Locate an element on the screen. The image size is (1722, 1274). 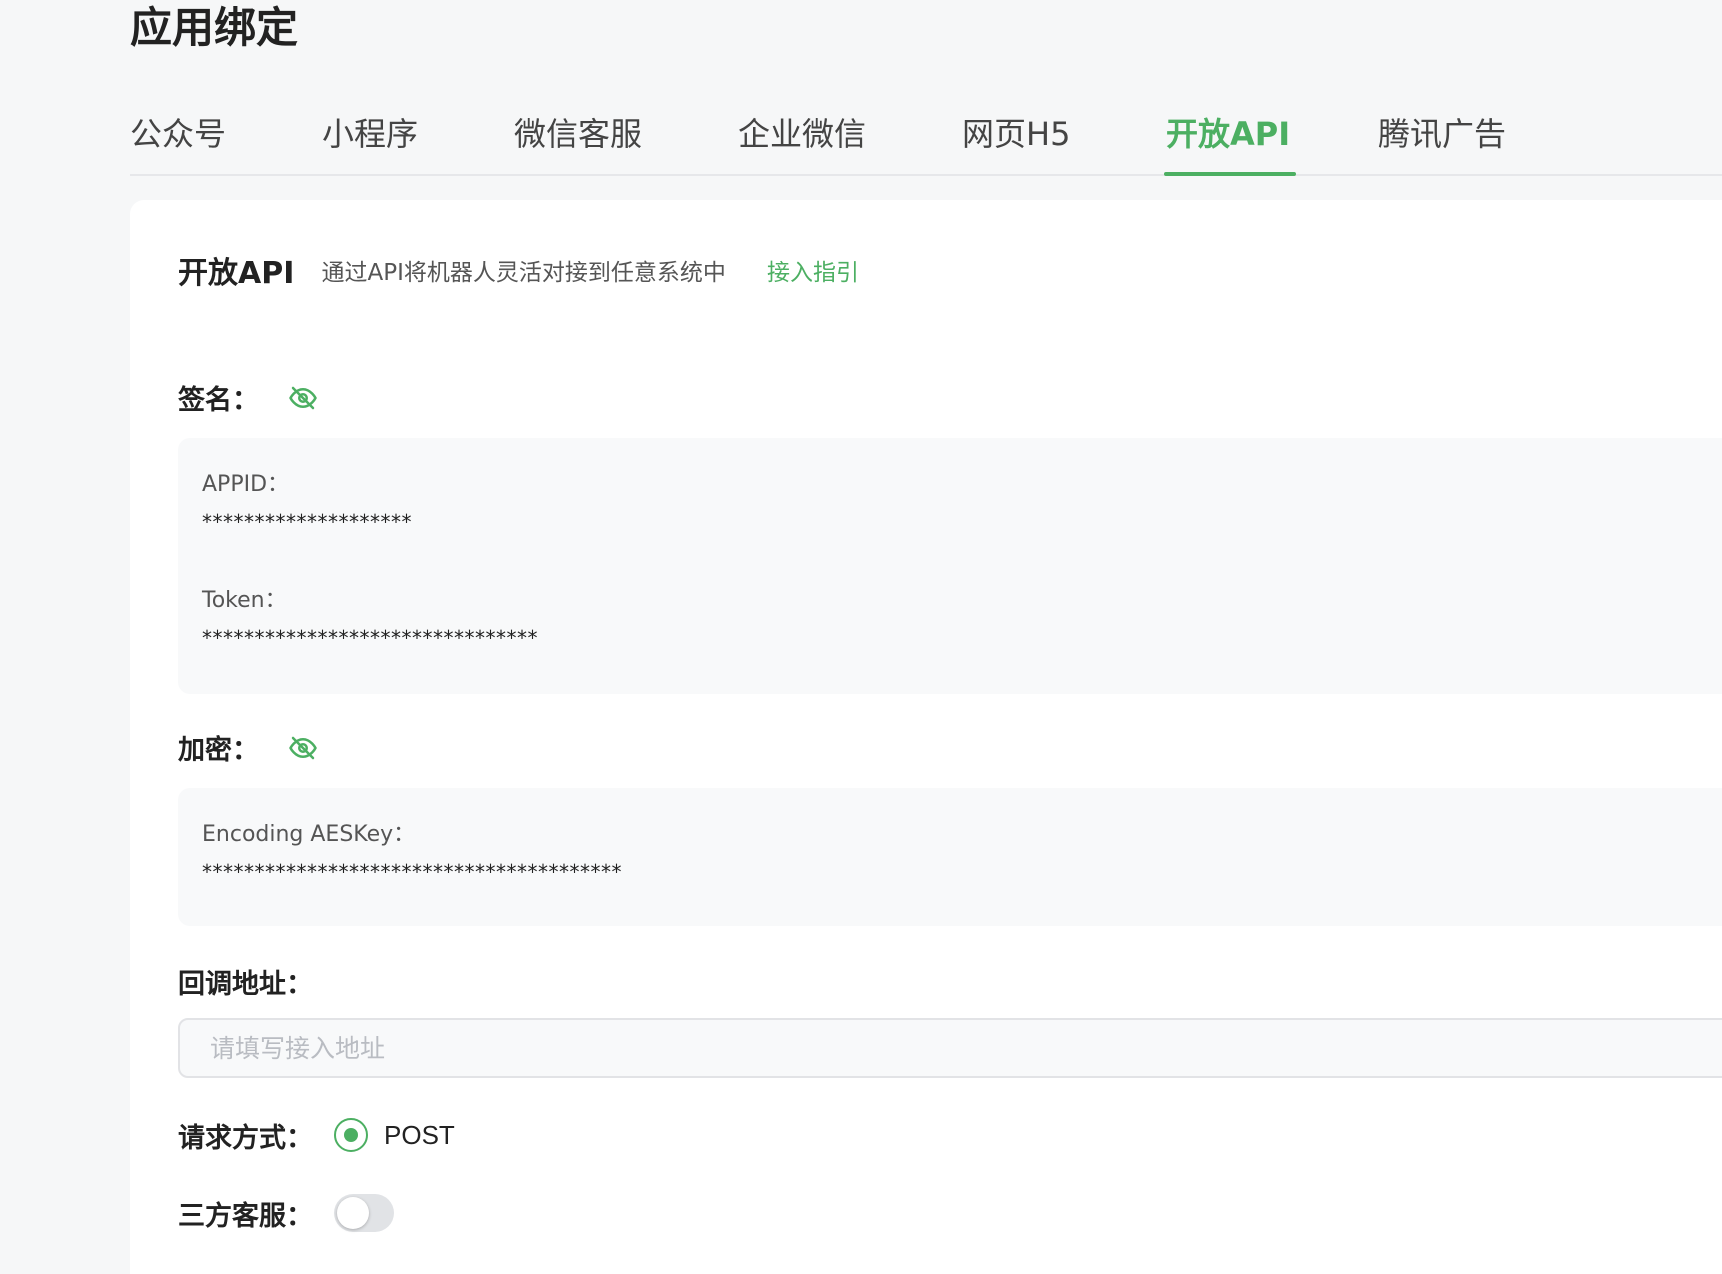
request-method-label: 请求方式： is located at coordinates (245, 1138).